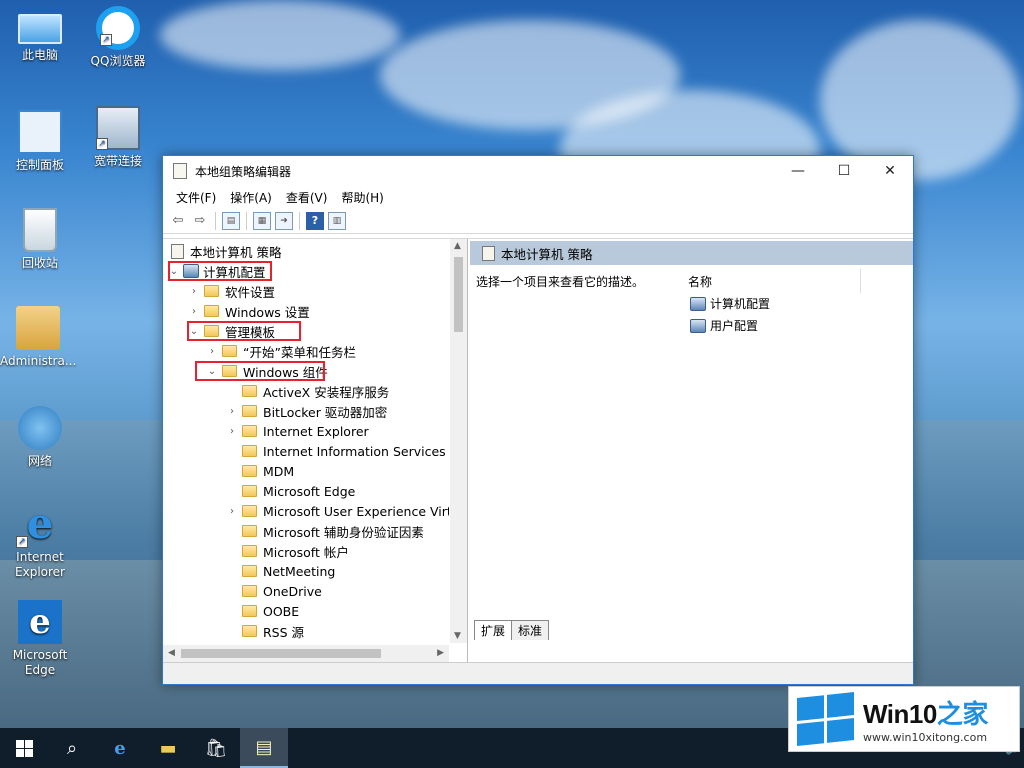 Image resolution: width=1024 pixels, height=768 pixels. I want to click on tree-item-netmeeting: NetMeeting, so click(280, 571).